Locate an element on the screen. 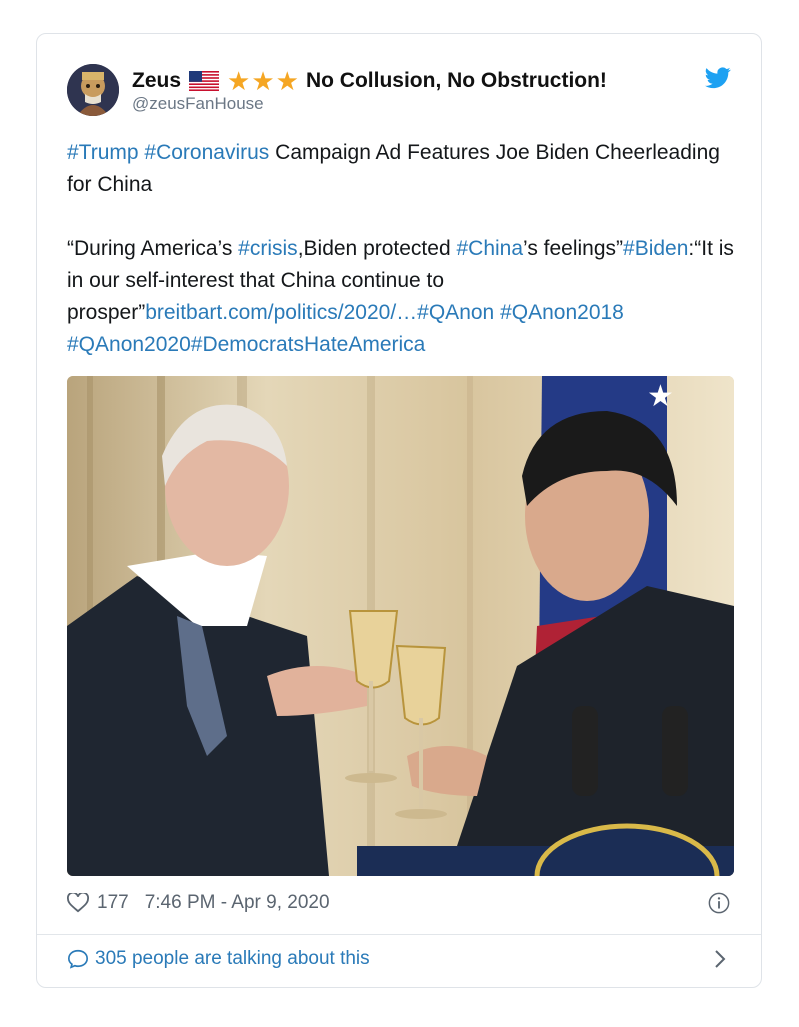  like-count: 177 is located at coordinates (113, 903).